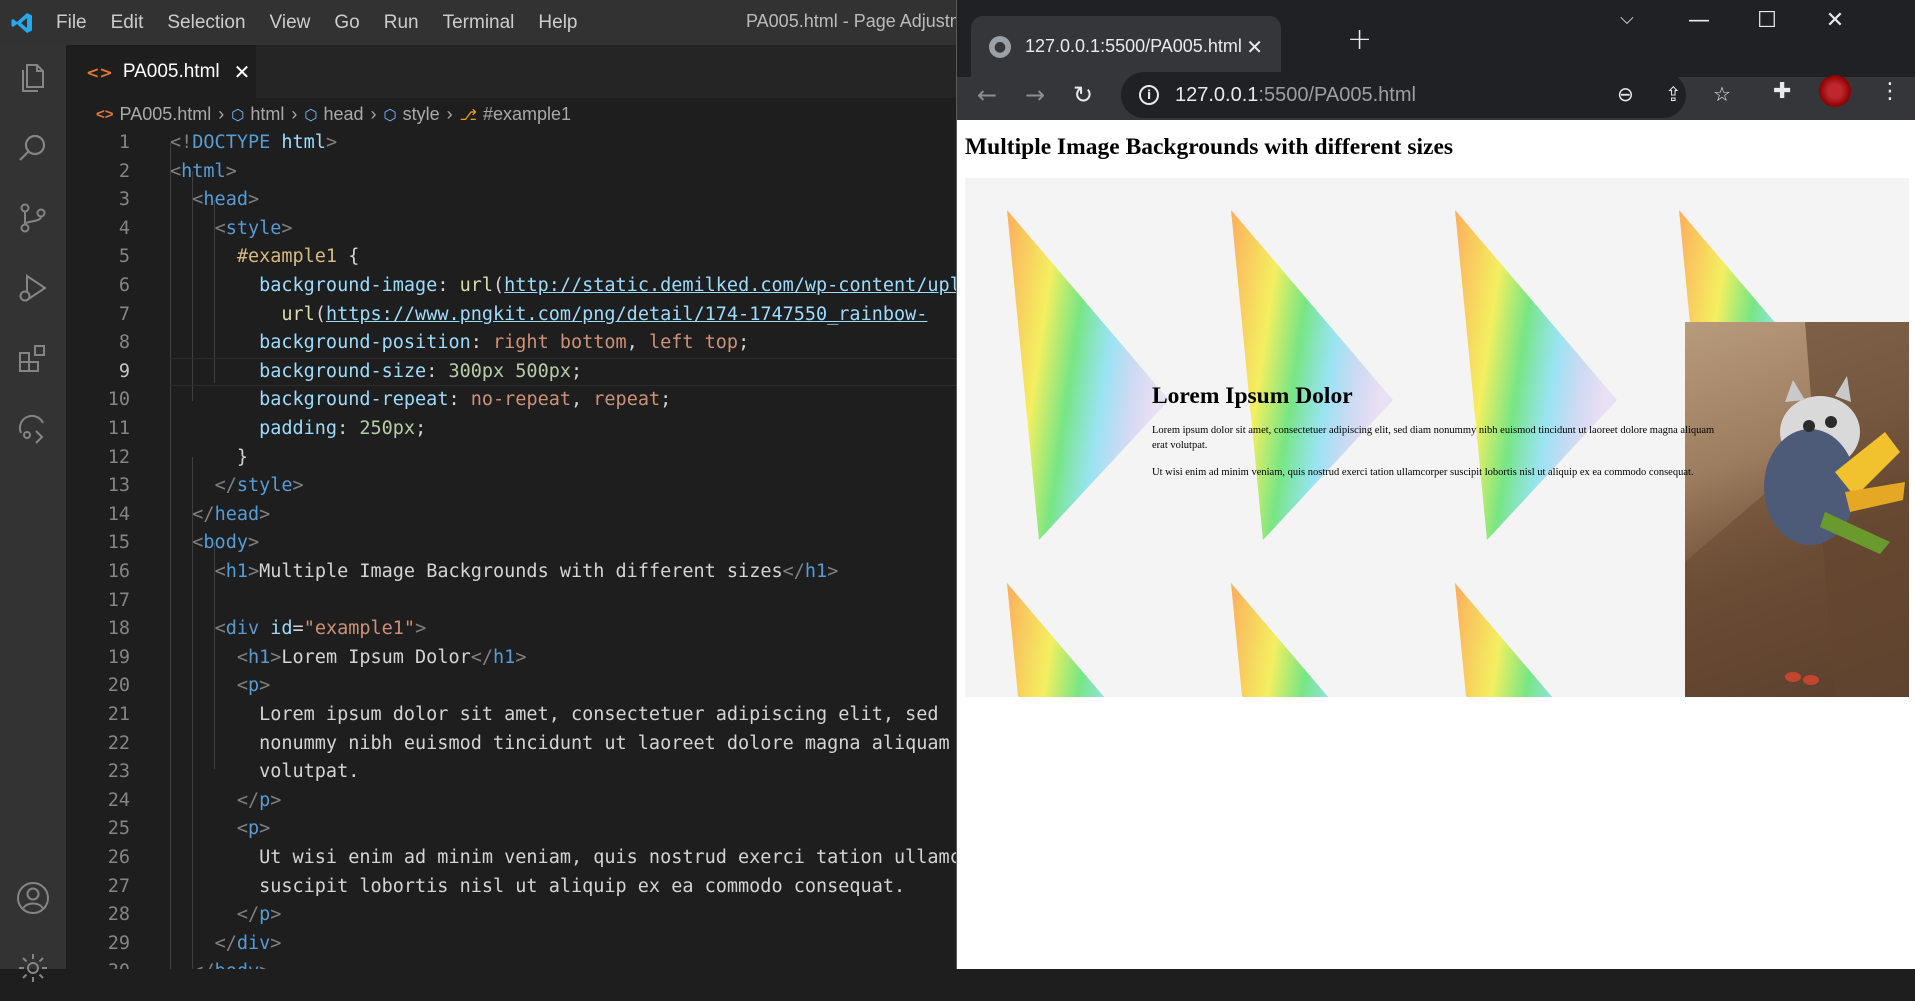  What do you see at coordinates (1673, 94) in the screenshot?
I see `share-icon: ⇪` at bounding box center [1673, 94].